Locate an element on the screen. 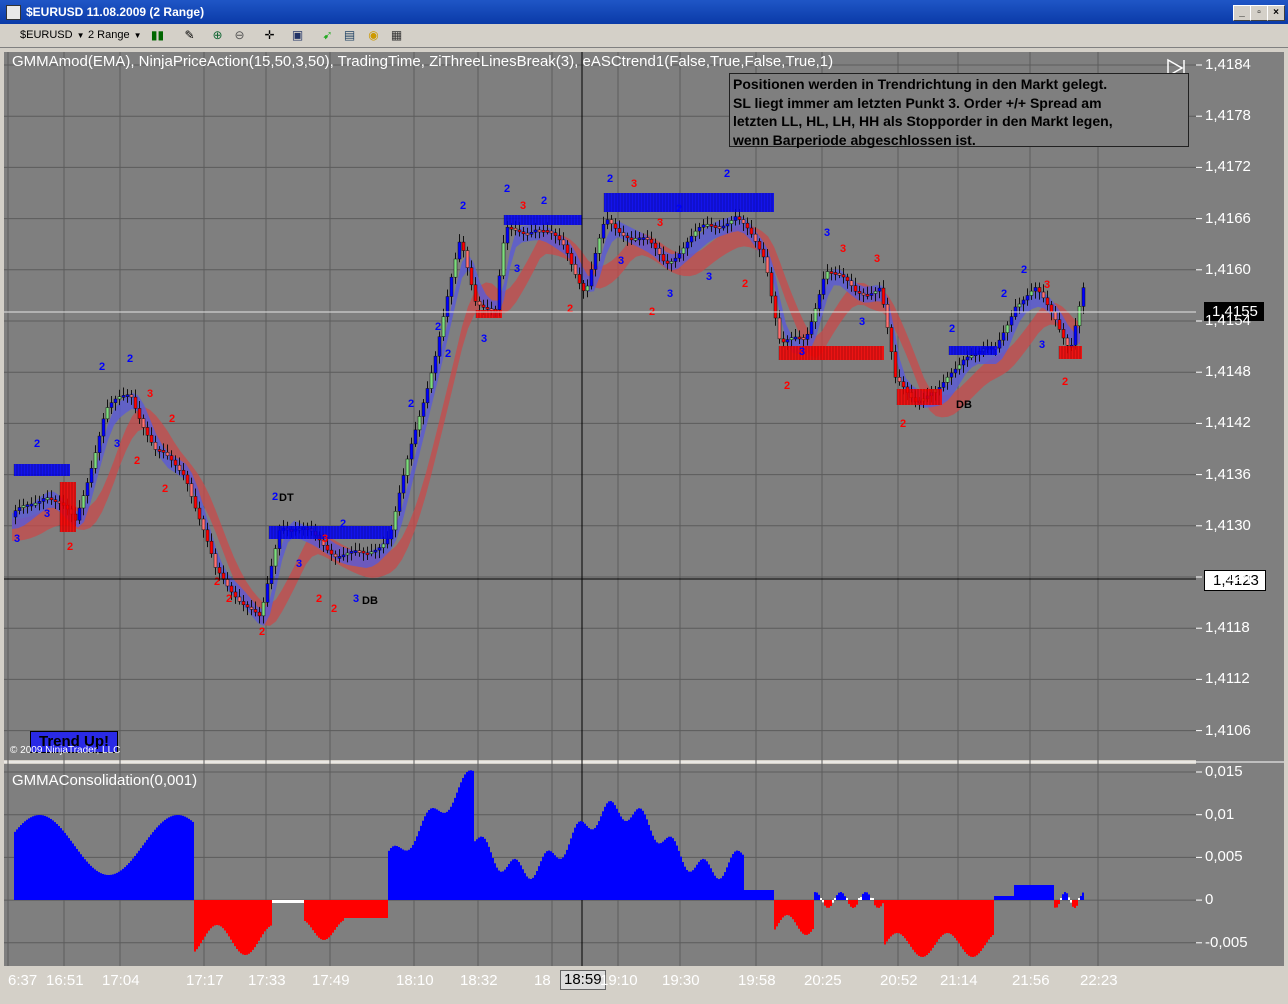  time-tick-label: 19:10 is located at coordinates (619, 980).